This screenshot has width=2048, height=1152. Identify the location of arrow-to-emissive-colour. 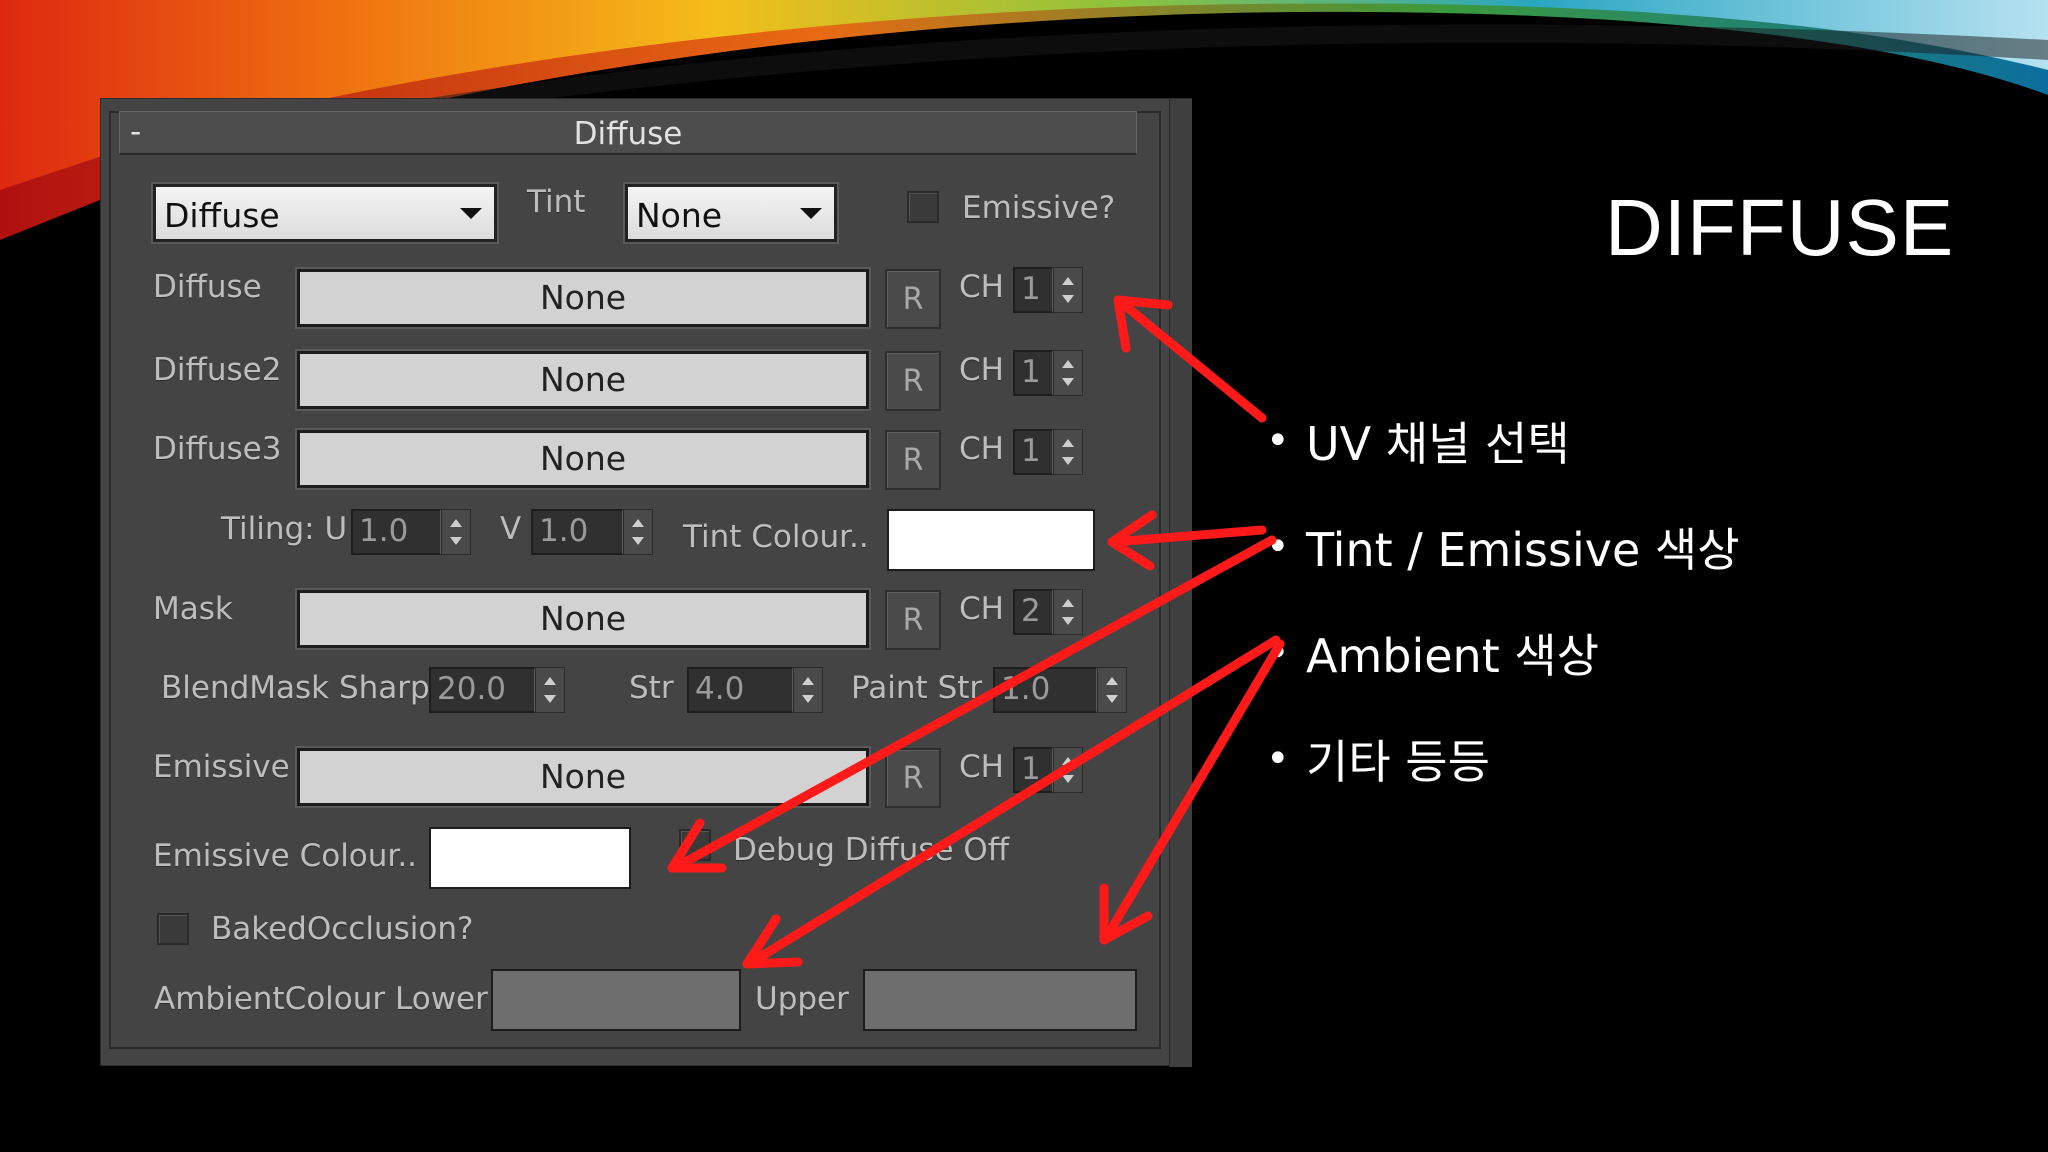
(975, 703).